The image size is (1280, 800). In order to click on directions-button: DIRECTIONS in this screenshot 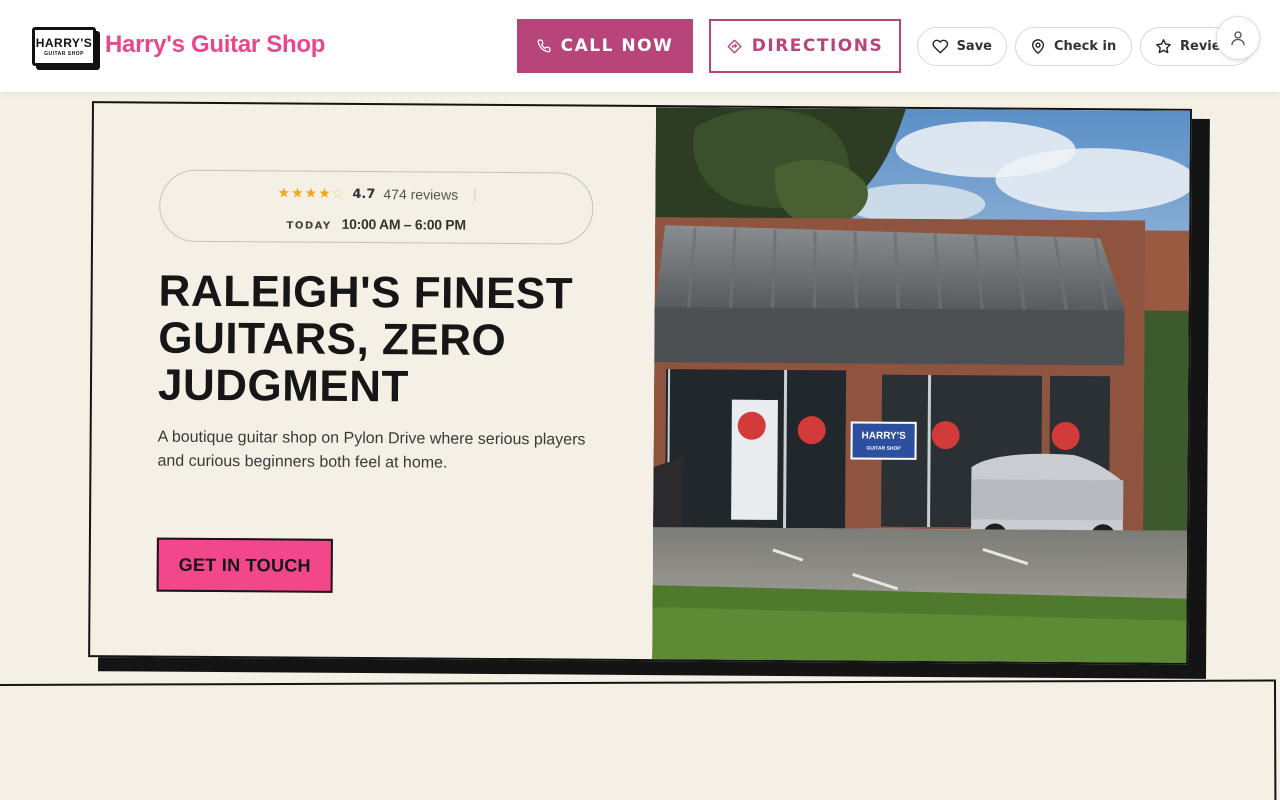, I will do `click(805, 46)`.